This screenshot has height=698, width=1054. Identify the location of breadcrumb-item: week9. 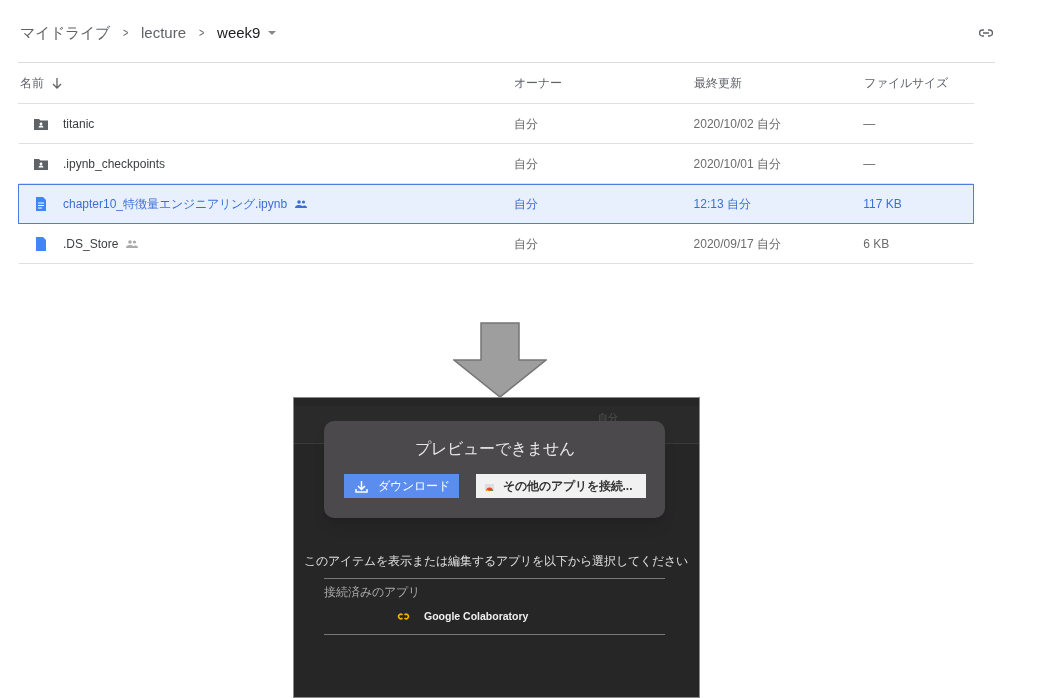
(239, 33).